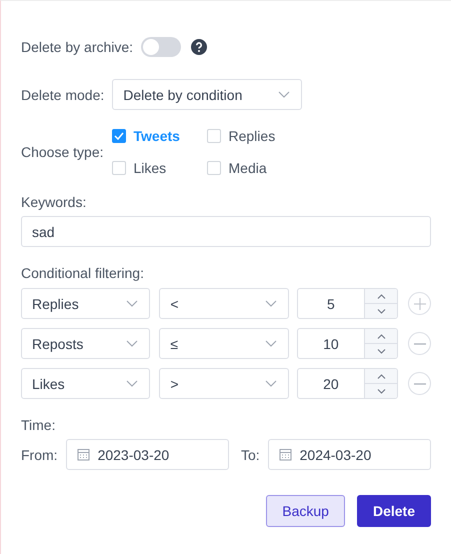 This screenshot has width=451, height=554. Describe the element at coordinates (349, 454) in the screenshot. I see `date-field: 2024-03-20` at that location.